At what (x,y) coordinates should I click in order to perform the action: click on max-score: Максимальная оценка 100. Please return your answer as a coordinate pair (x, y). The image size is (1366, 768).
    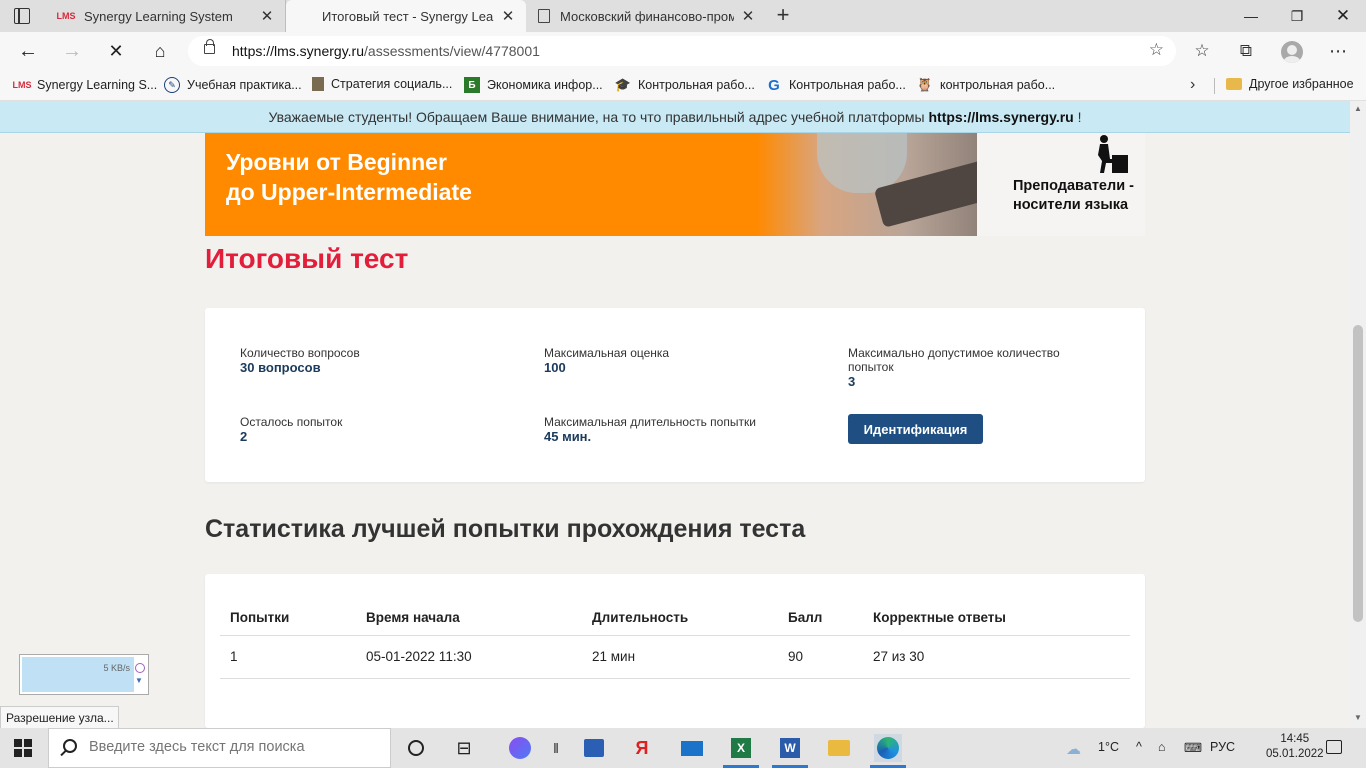
    Looking at the image, I should click on (607, 360).